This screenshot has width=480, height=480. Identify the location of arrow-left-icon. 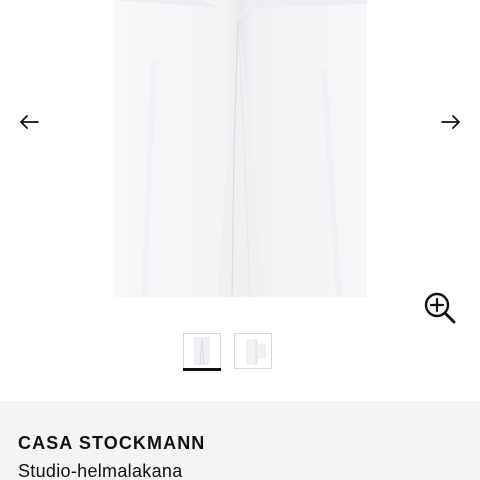
(29, 122).